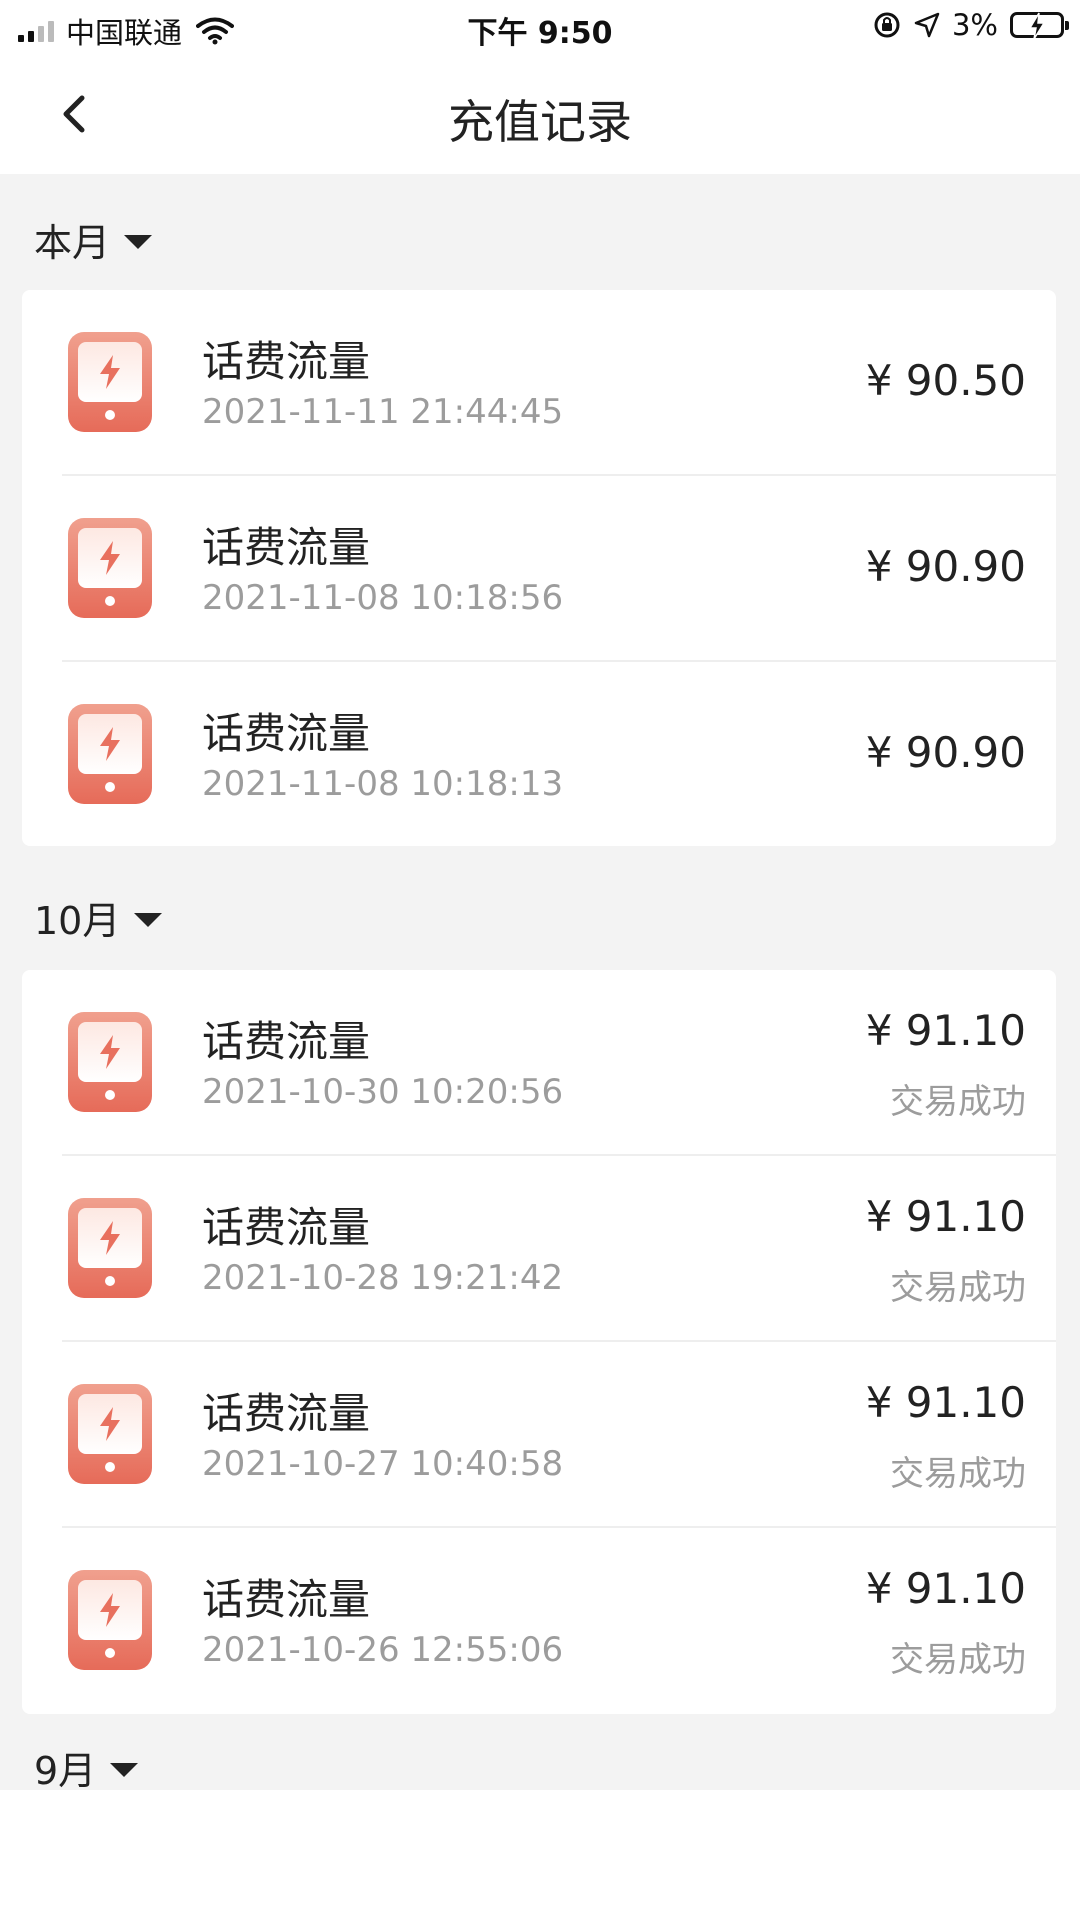 Image resolution: width=1080 pixels, height=1920 pixels. Describe the element at coordinates (65, 1771) in the screenshot. I see `month-label: 9月` at that location.